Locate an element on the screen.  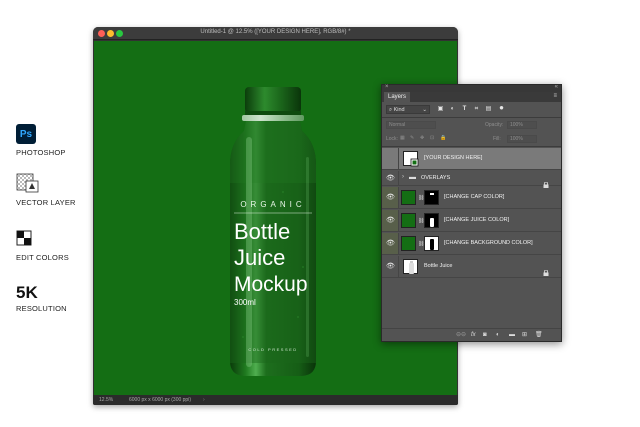
status-arrow-icon: › is located at coordinates (204, 400).